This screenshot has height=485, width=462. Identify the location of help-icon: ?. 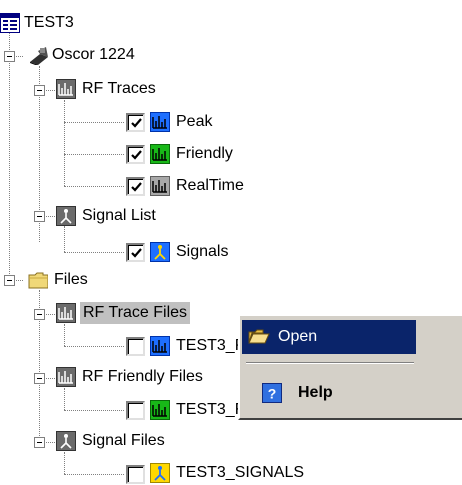
(272, 393).